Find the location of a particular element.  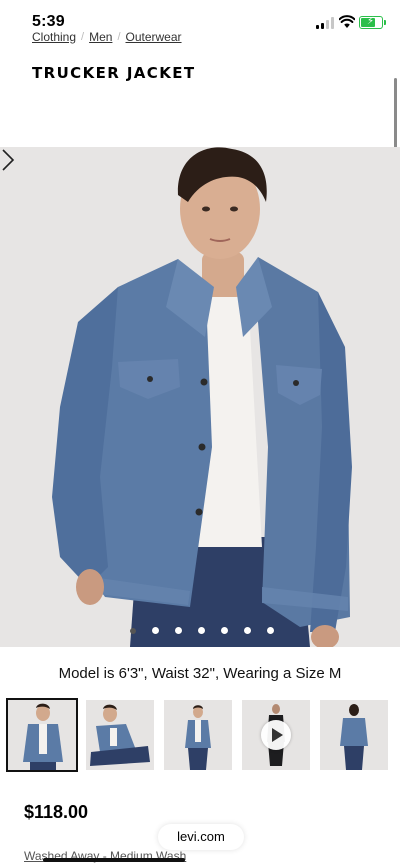

home-indicator is located at coordinates (114, 860).